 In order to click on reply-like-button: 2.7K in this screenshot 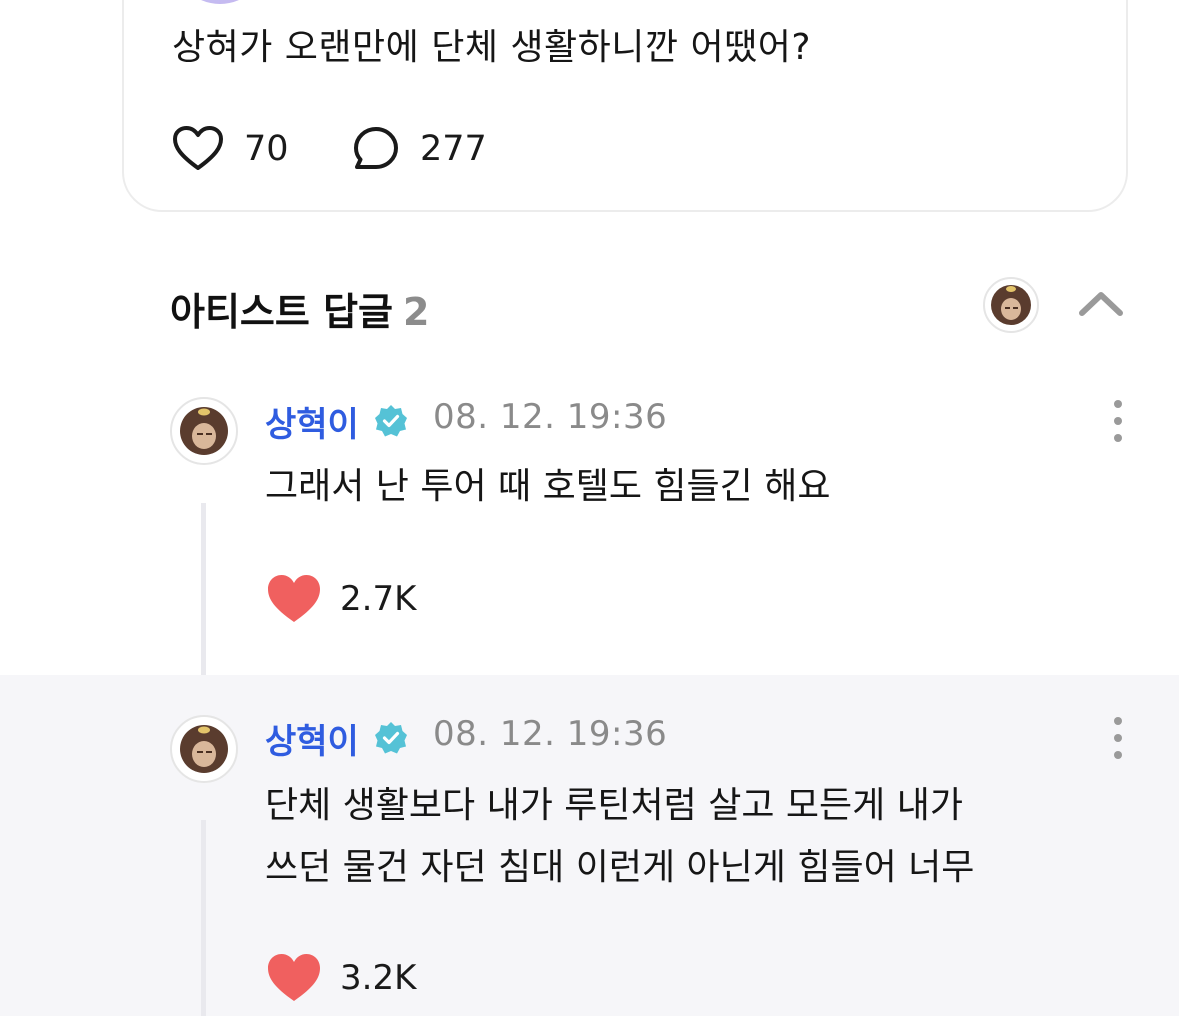, I will do `click(341, 599)`.